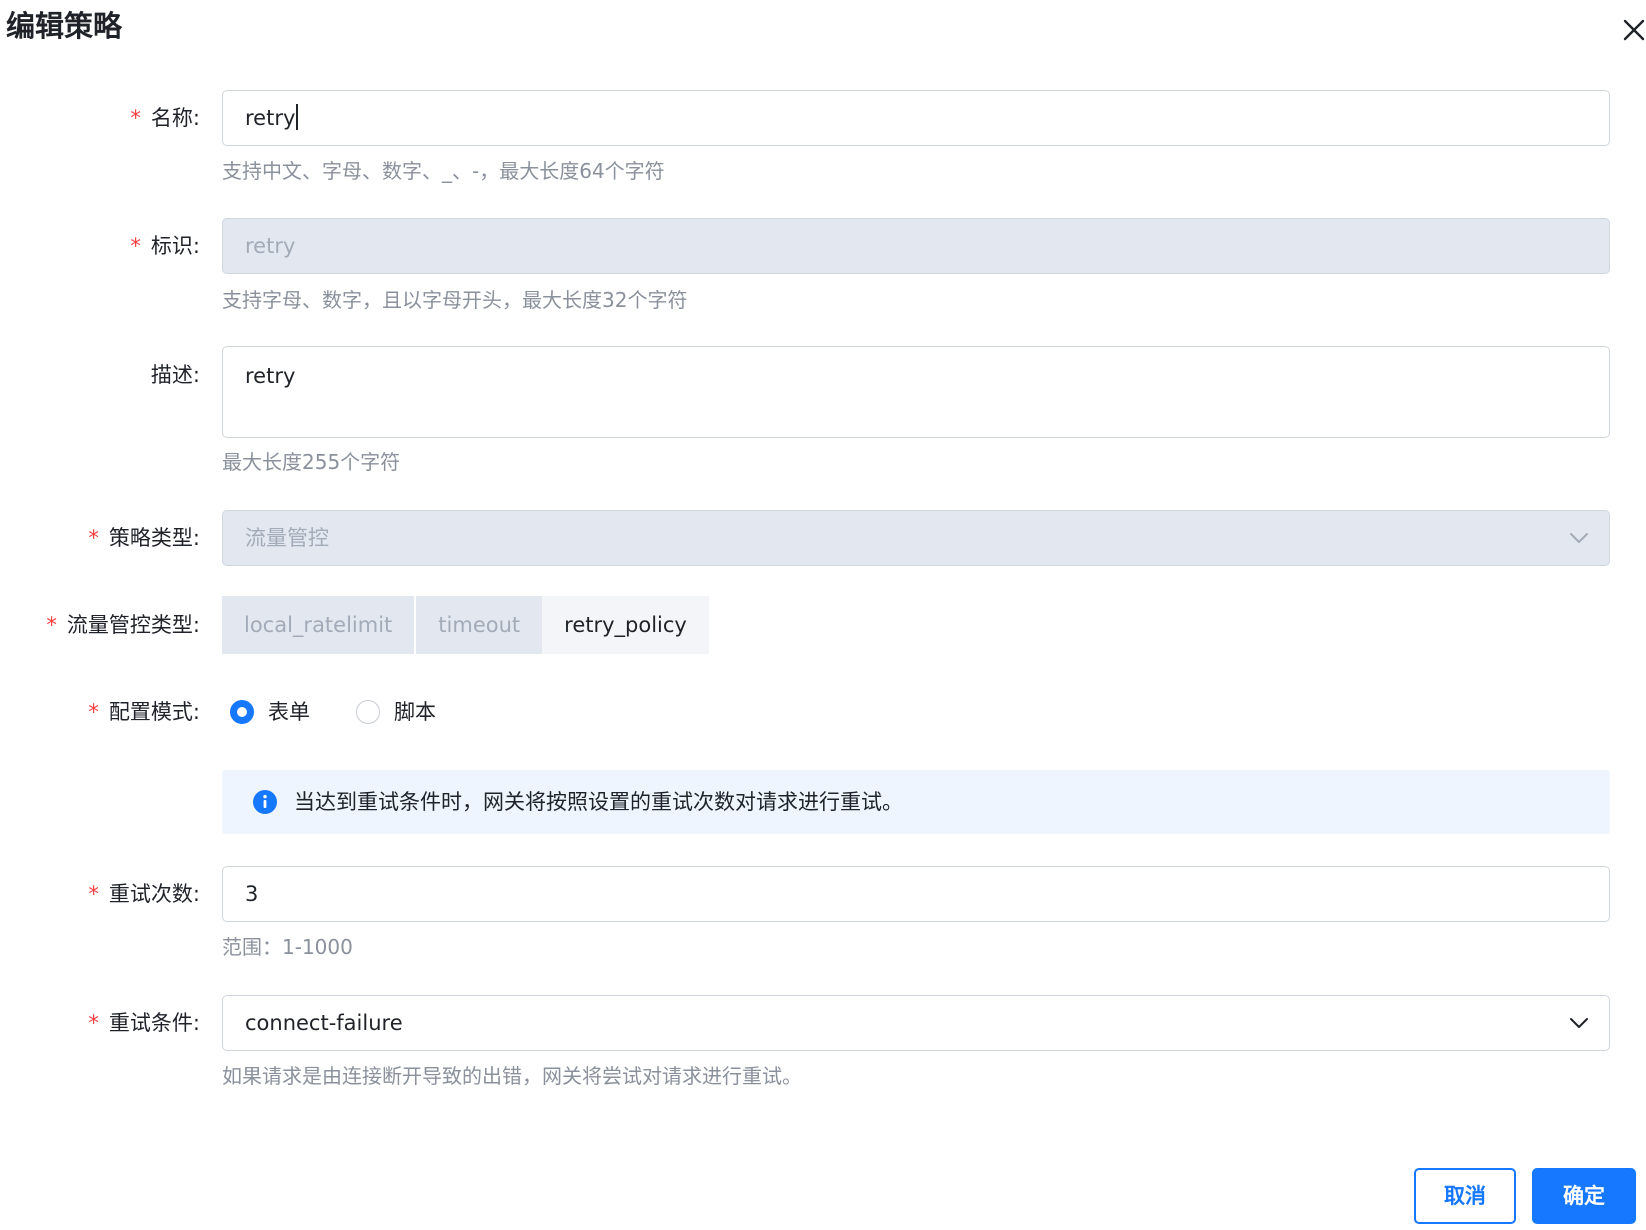 The image size is (1646, 1230). I want to click on segment-local-ratelimit: local_ratelimit, so click(318, 625).